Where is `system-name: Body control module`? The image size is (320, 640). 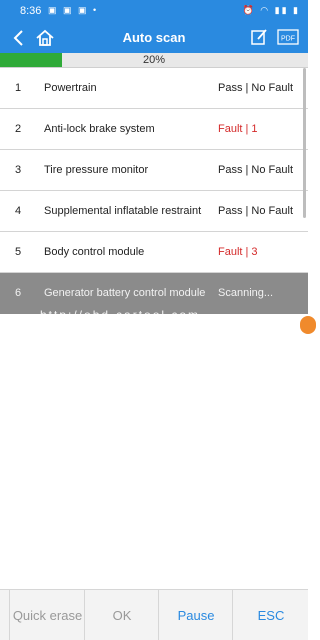
system-name: Body control module is located at coordinates (94, 252).